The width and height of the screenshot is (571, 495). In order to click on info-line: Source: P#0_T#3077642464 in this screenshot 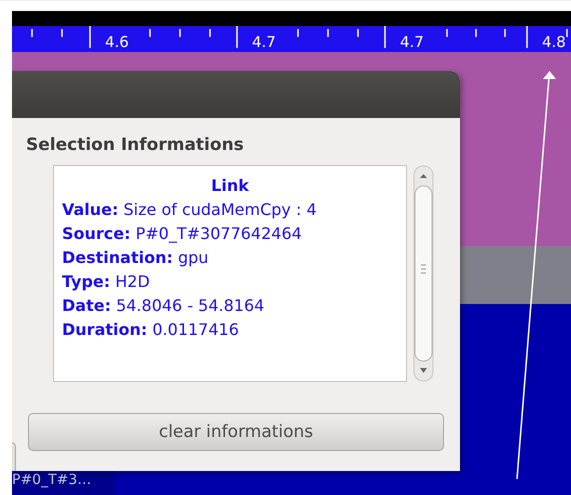, I will do `click(182, 234)`.